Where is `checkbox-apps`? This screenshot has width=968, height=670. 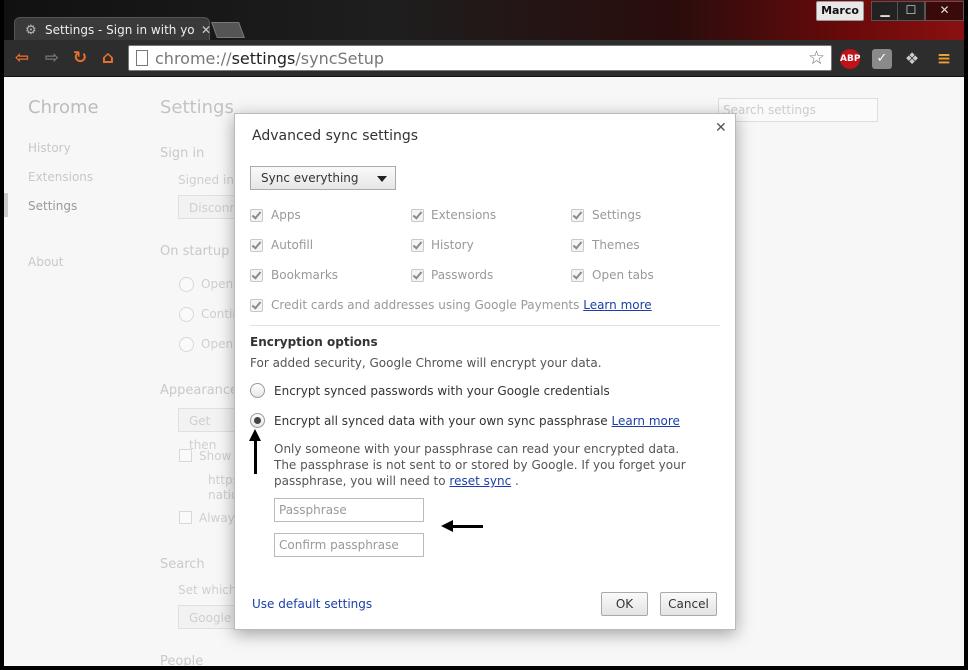
checkbox-apps is located at coordinates (256, 215).